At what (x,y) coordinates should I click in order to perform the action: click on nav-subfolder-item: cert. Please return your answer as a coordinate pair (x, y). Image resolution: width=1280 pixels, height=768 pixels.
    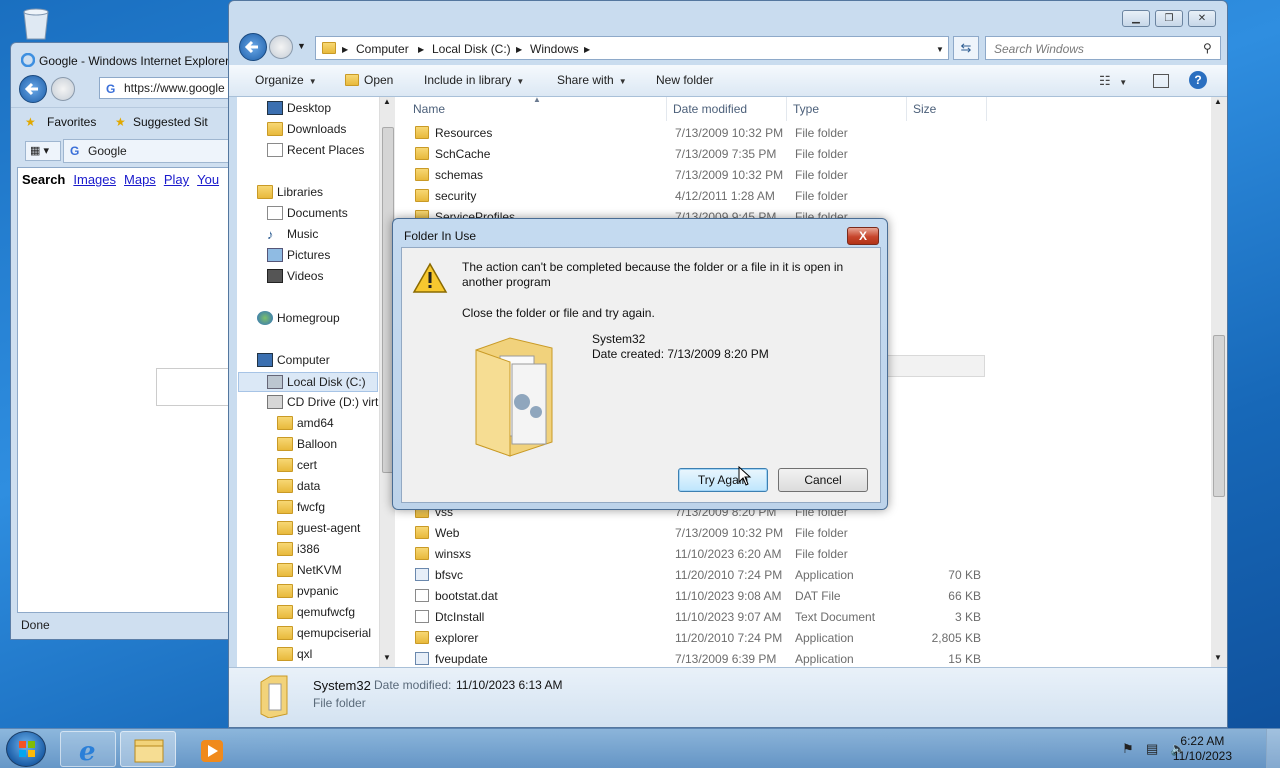
    Looking at the image, I should click on (297, 465).